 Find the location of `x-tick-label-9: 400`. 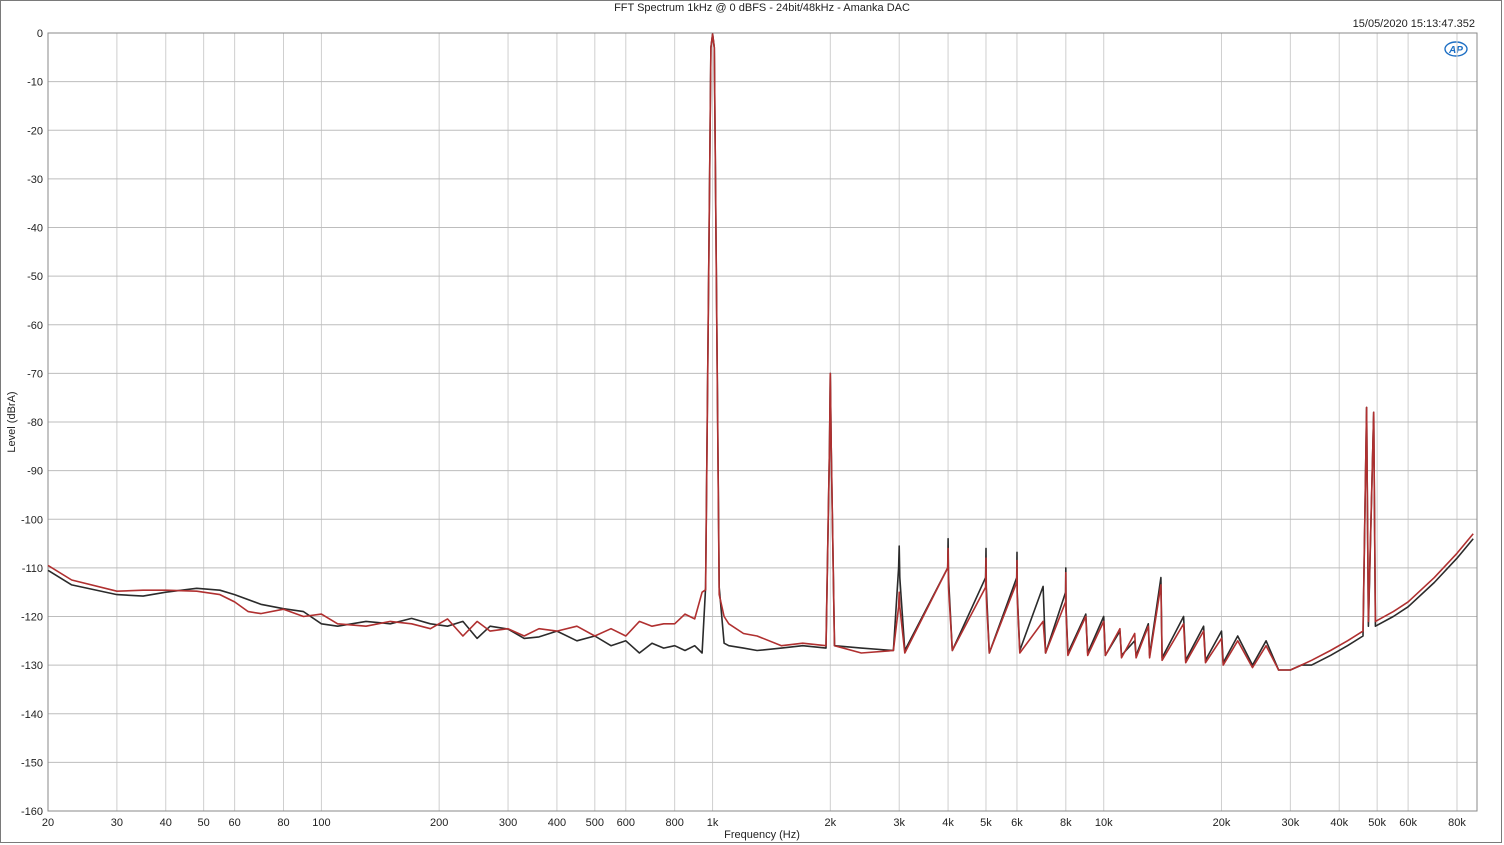

x-tick-label-9: 400 is located at coordinates (557, 823).